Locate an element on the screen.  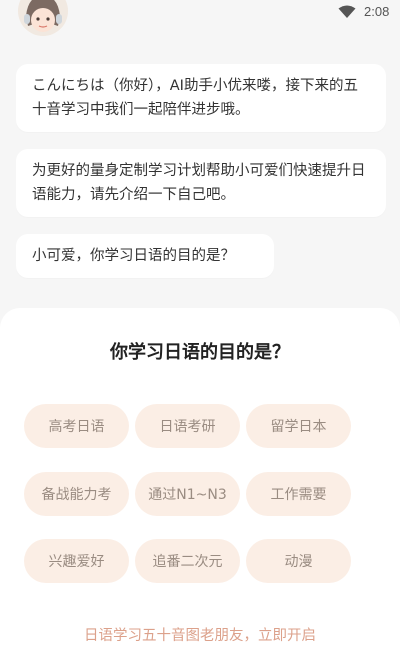
avatar-illustration-icon is located at coordinates (43, 18).